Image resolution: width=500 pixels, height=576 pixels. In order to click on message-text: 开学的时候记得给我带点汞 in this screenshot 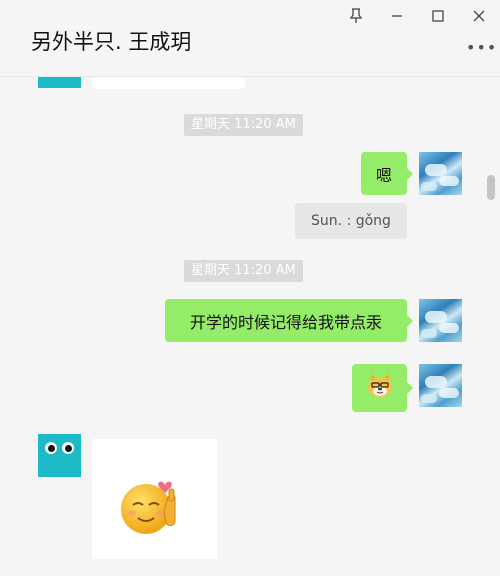, I will do `click(285, 322)`.